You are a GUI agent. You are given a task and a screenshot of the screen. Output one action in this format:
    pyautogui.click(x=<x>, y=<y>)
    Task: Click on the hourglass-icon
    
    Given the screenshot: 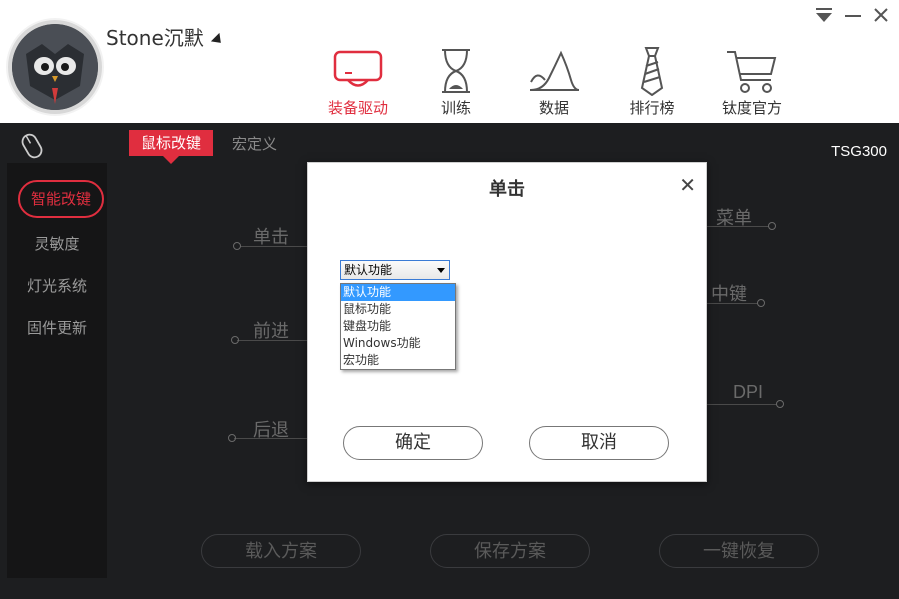 What is the action you would take?
    pyautogui.click(x=456, y=71)
    